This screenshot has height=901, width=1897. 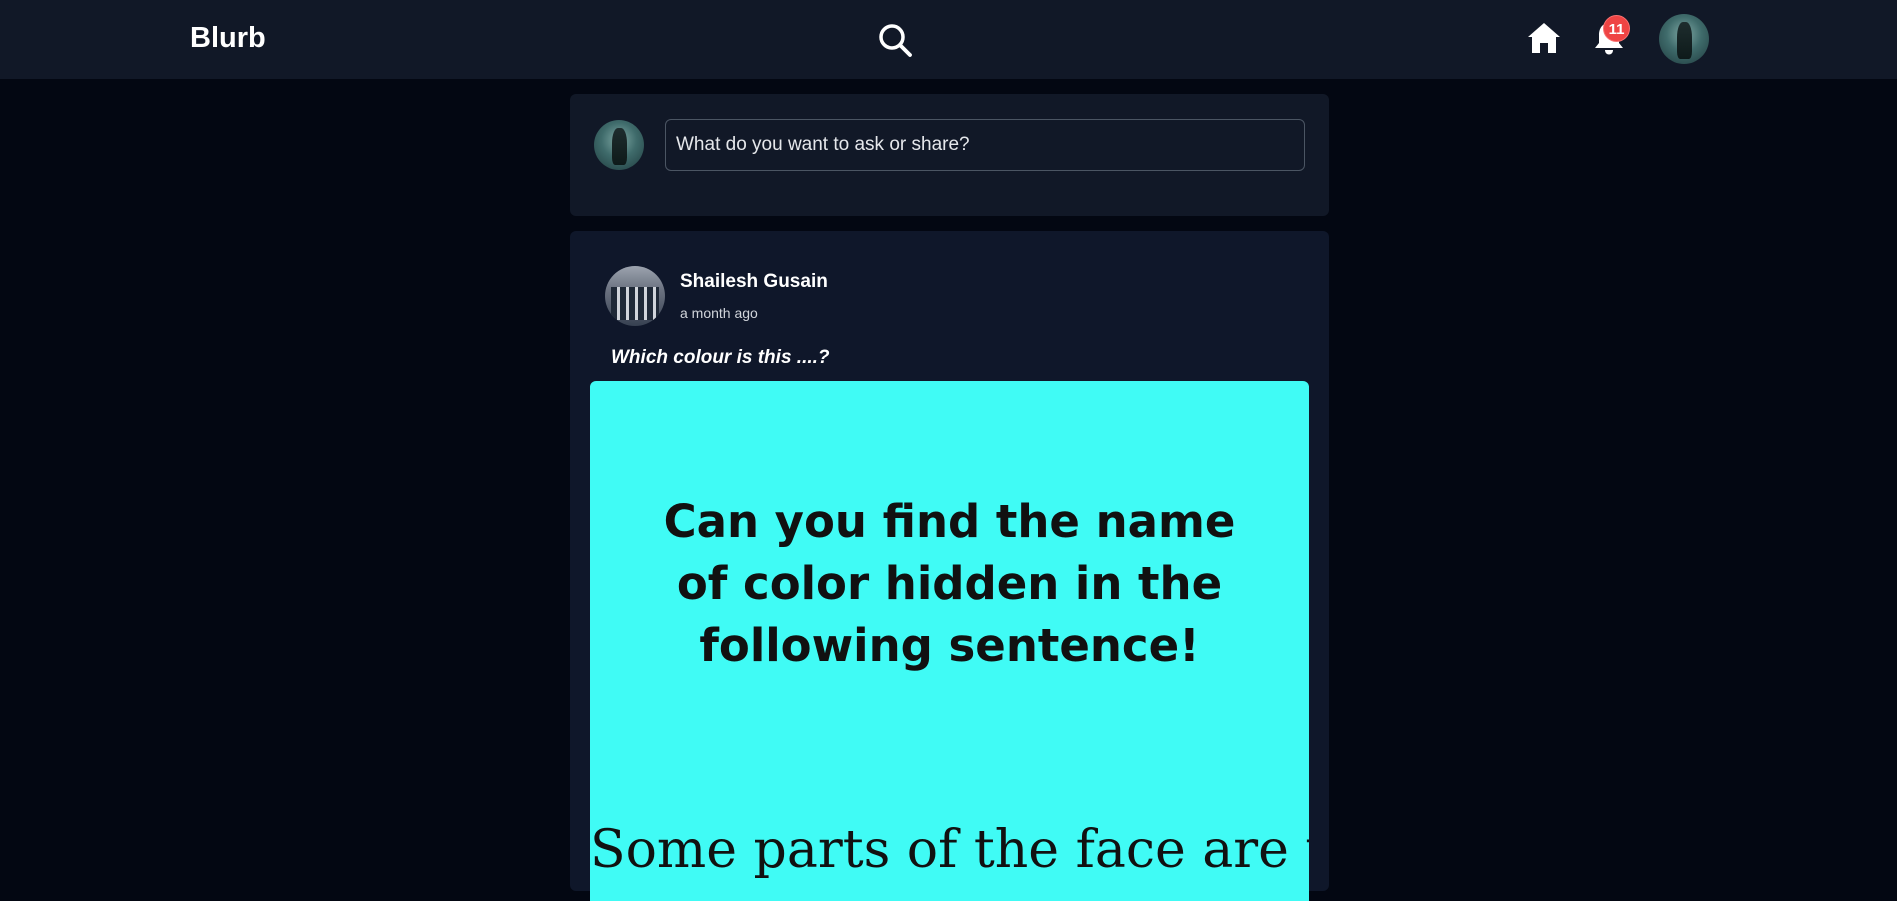 I want to click on post-text: Which colour is this ....?, so click(x=720, y=357).